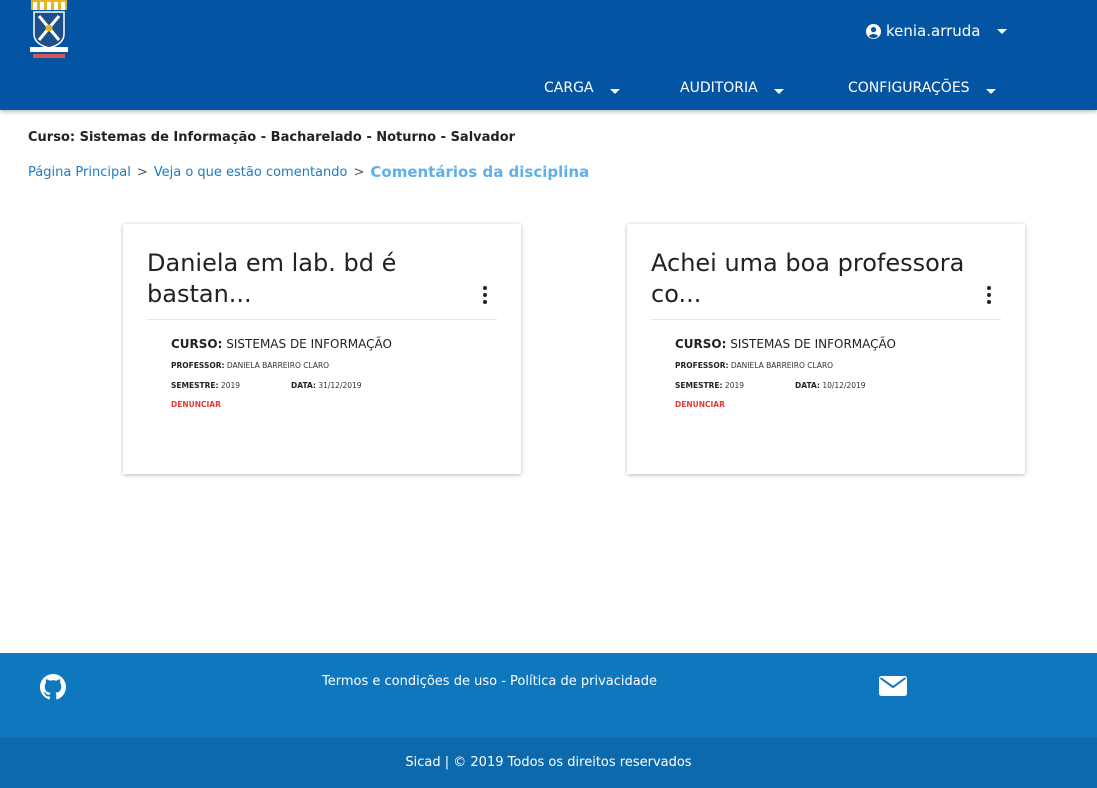 The height and width of the screenshot is (788, 1097). I want to click on nav-auditoria-label: AUDITORIA, so click(719, 88).